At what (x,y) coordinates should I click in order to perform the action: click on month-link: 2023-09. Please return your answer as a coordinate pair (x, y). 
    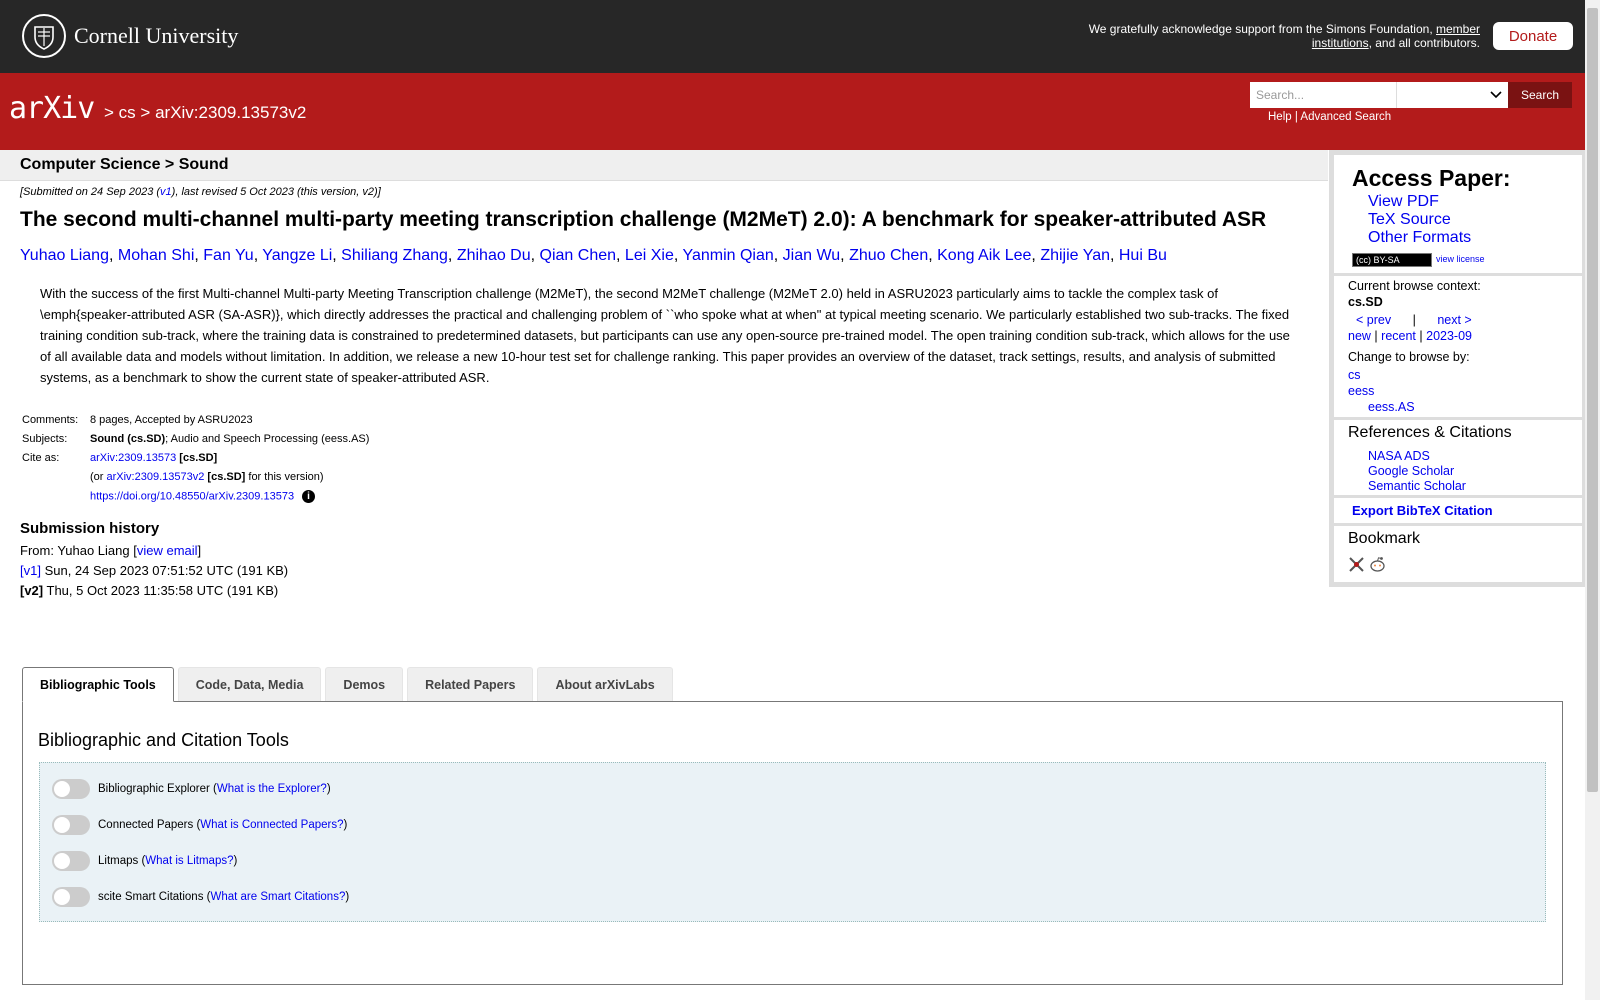
    Looking at the image, I should click on (1449, 336).